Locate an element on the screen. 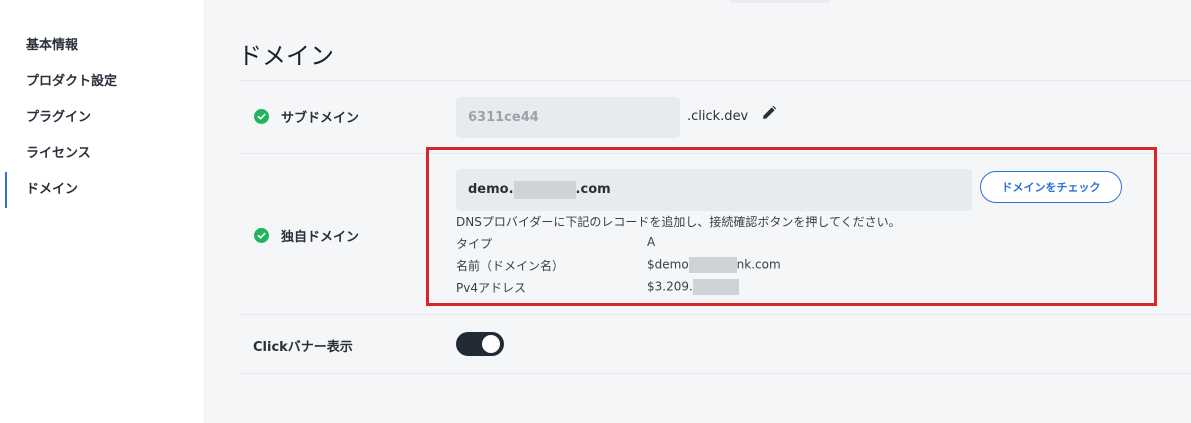 This screenshot has width=1191, height=423. record-value: $demo nk.com is located at coordinates (714, 265).